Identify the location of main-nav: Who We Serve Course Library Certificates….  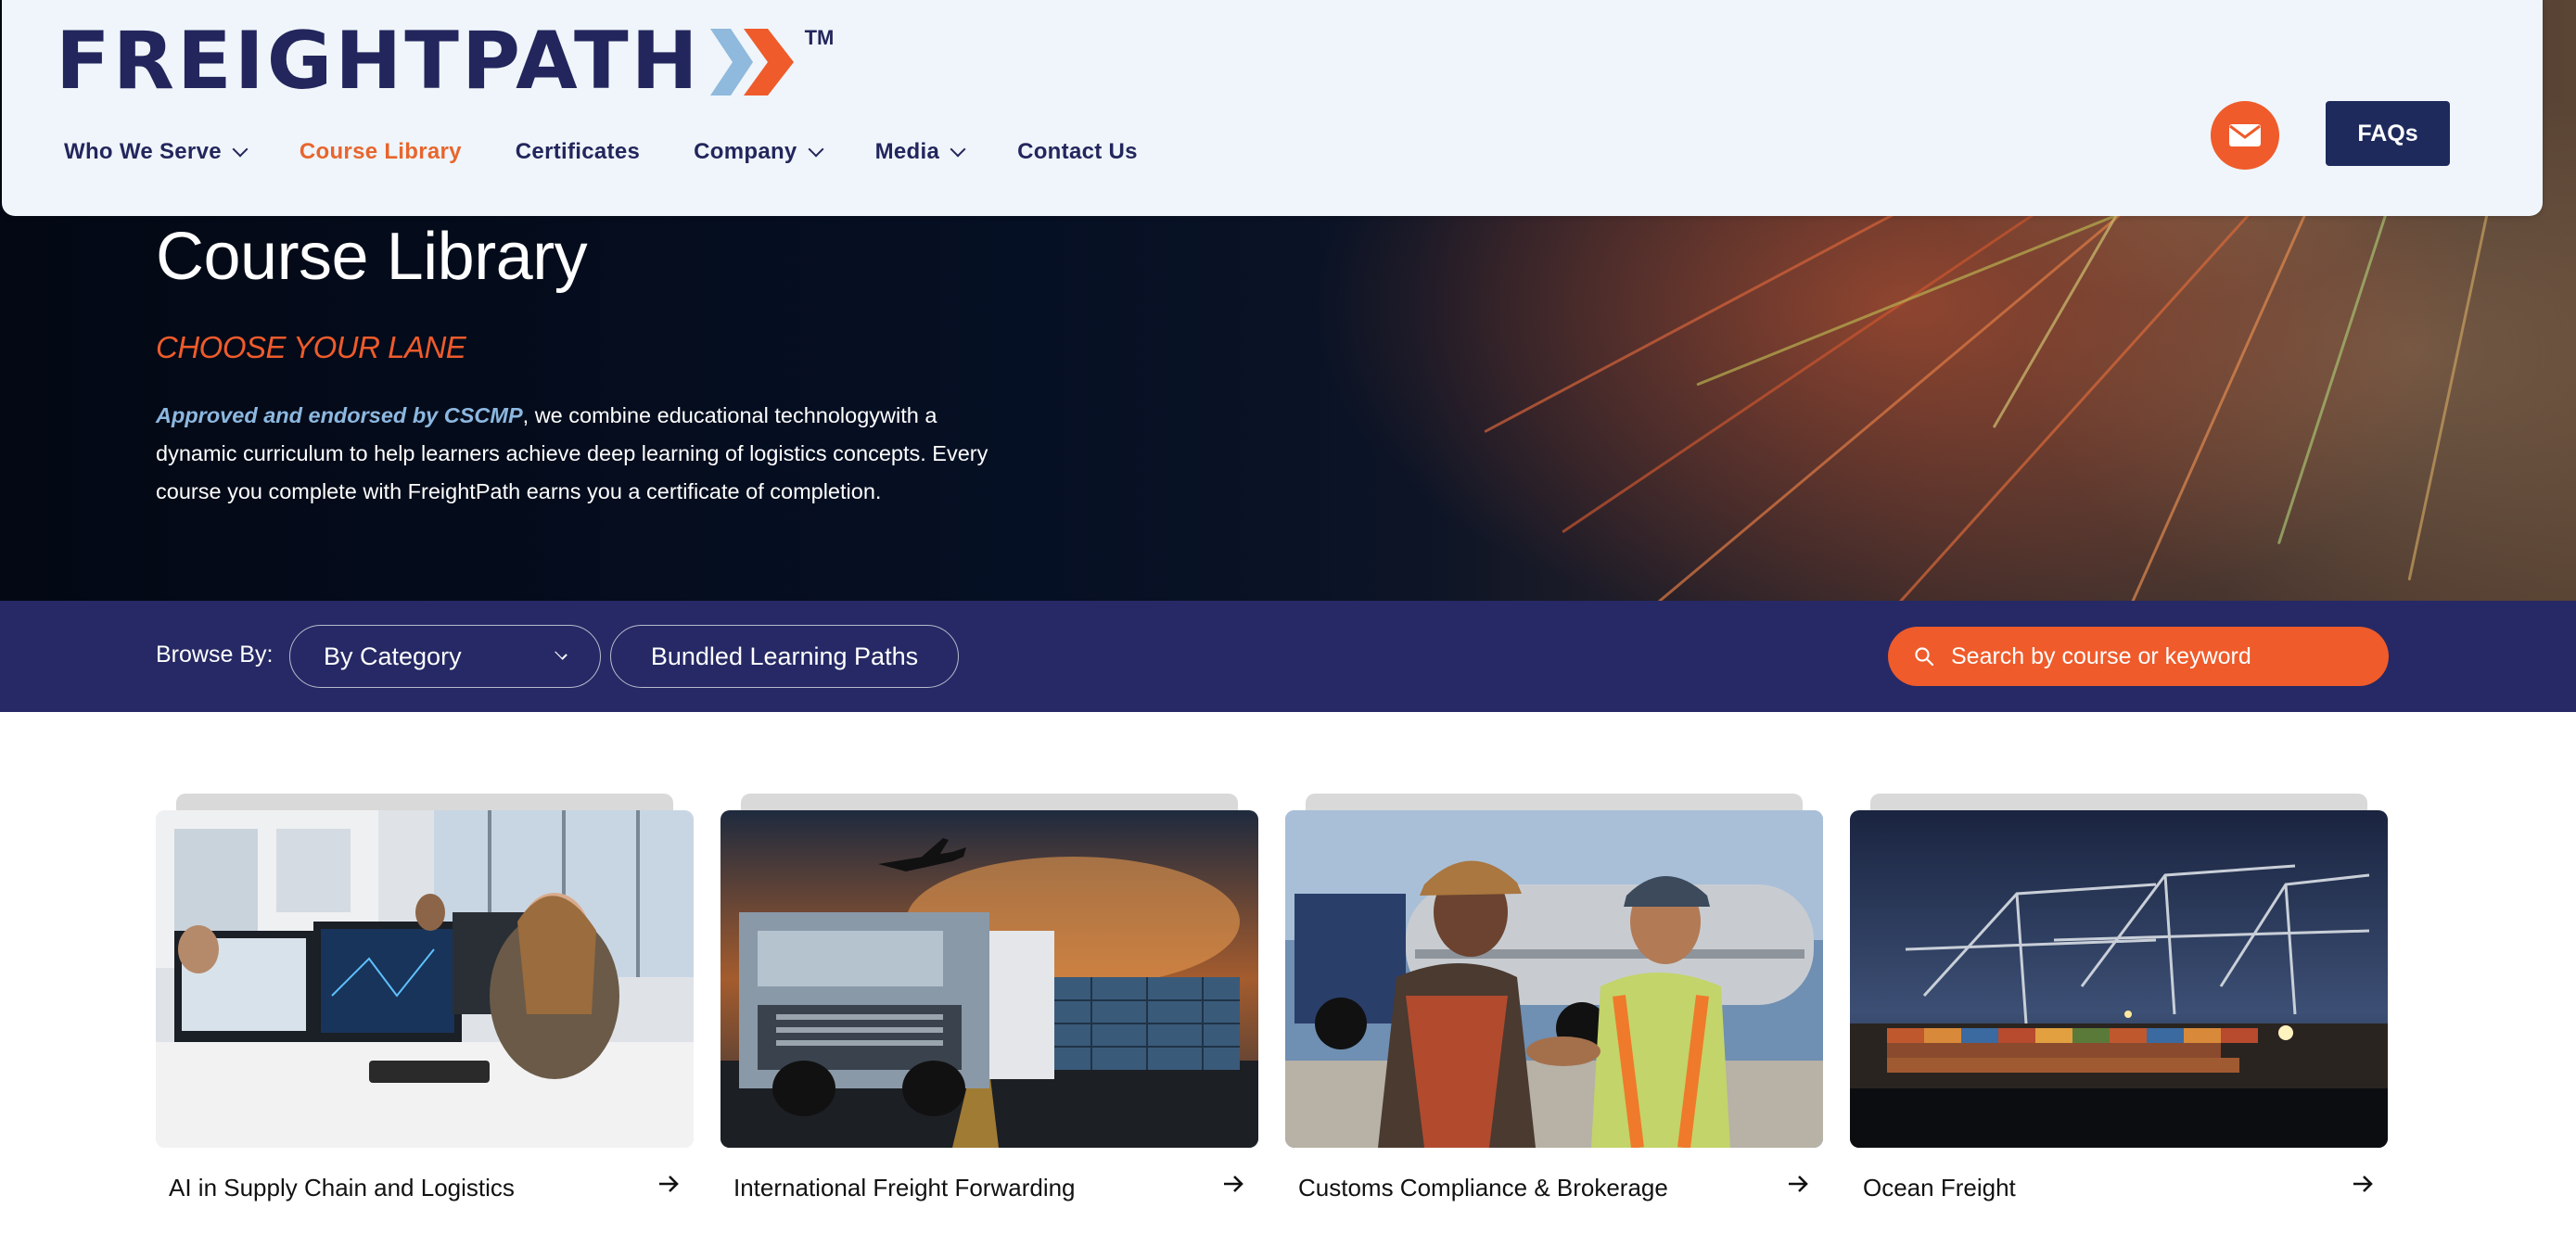
(628, 152).